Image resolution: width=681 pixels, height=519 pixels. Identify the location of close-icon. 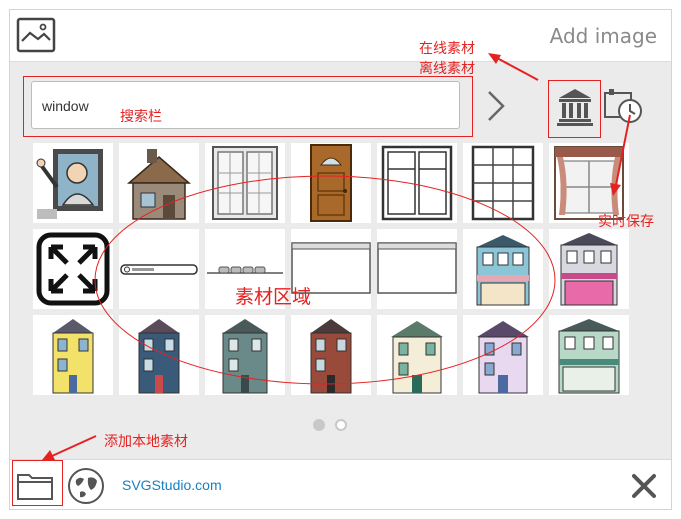
(644, 486).